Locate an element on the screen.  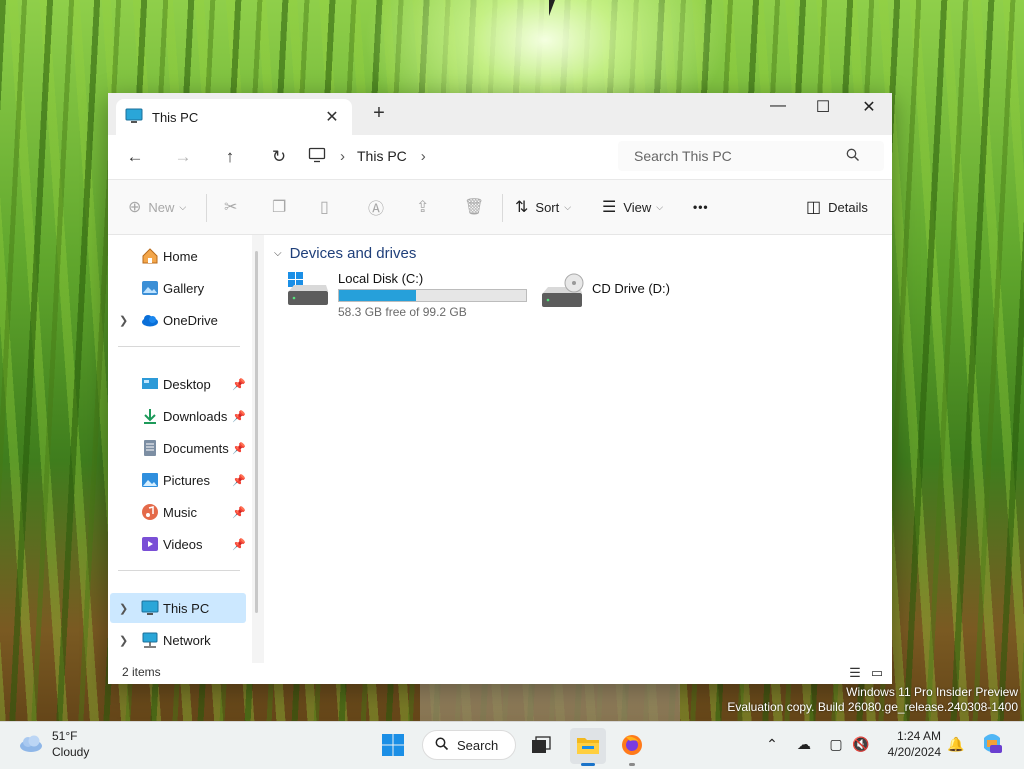
breadcrumb-this-pc: This PC is located at coordinates (382, 156).